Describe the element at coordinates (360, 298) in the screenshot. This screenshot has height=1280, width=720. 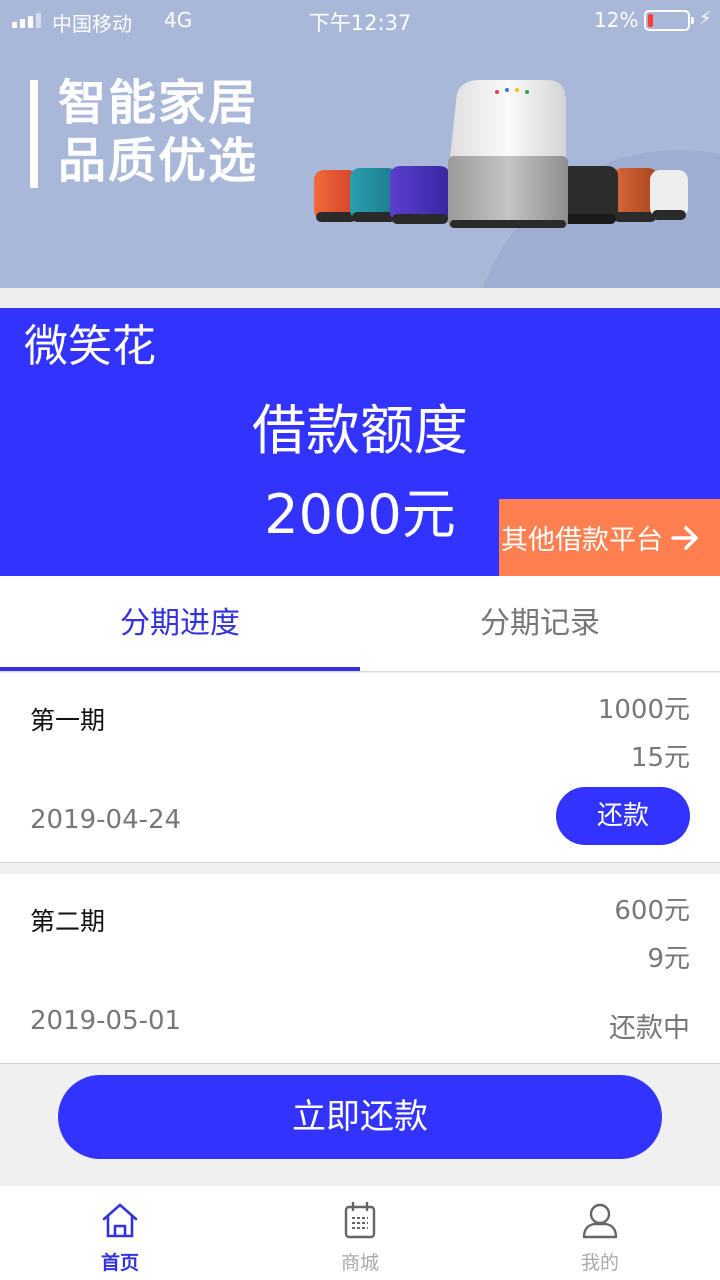
I see `section-divider` at that location.